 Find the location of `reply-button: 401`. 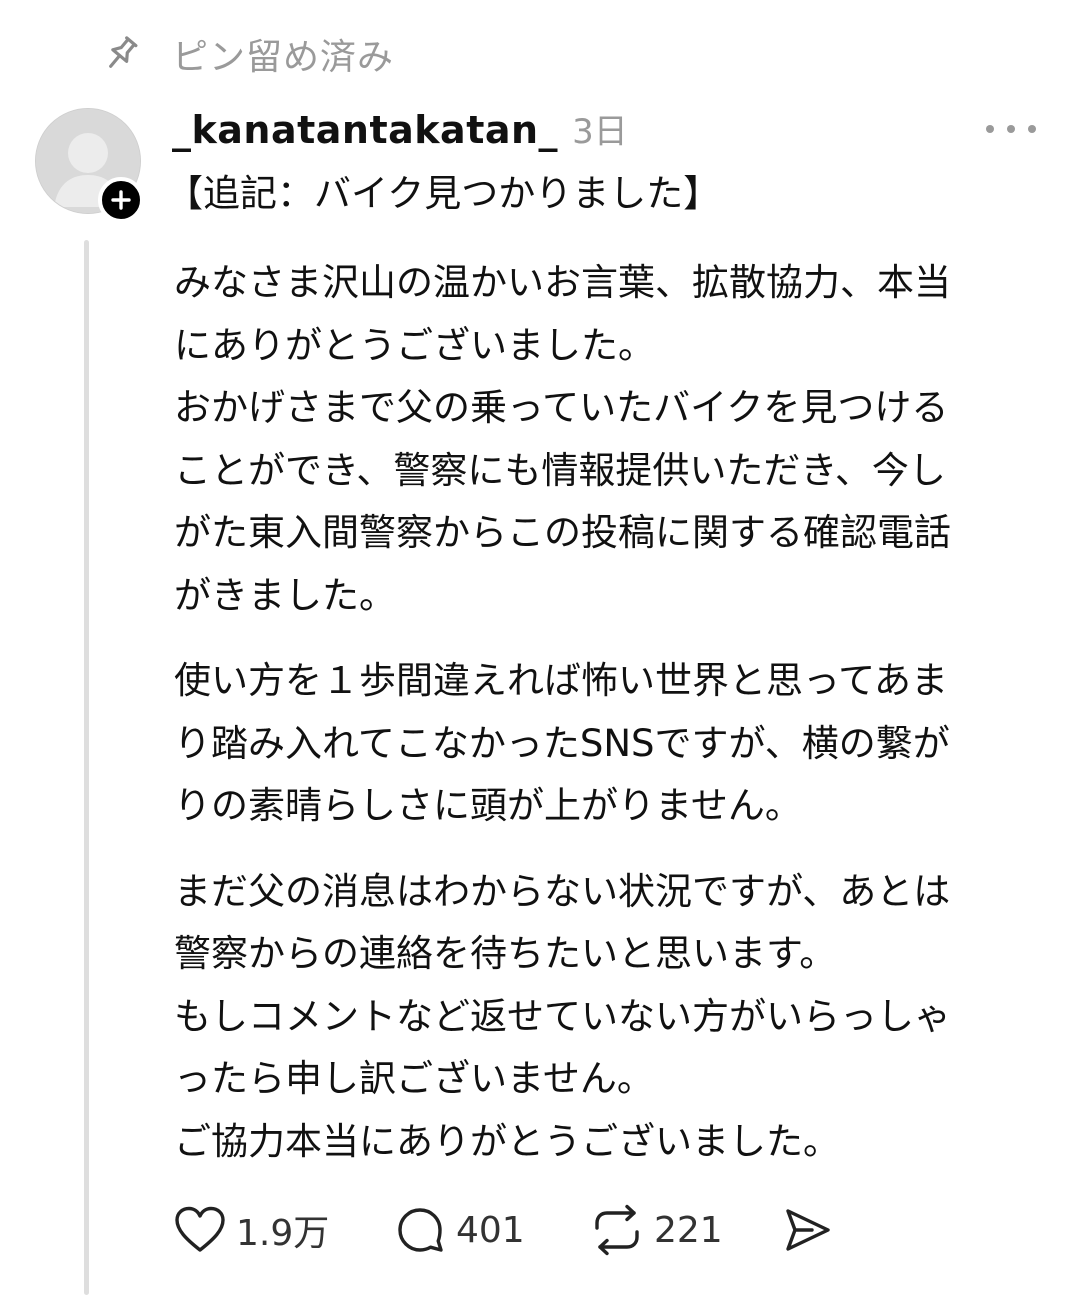

reply-button: 401 is located at coordinates (459, 1230).